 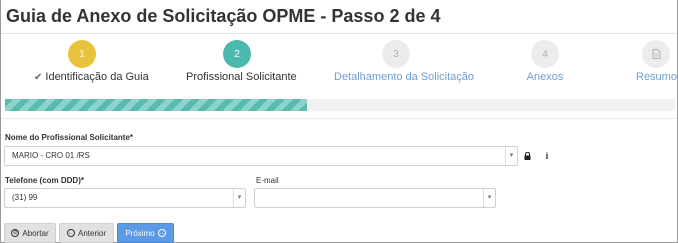 What do you see at coordinates (91, 233) in the screenshot?
I see `anterior-label: Anterior` at bounding box center [91, 233].